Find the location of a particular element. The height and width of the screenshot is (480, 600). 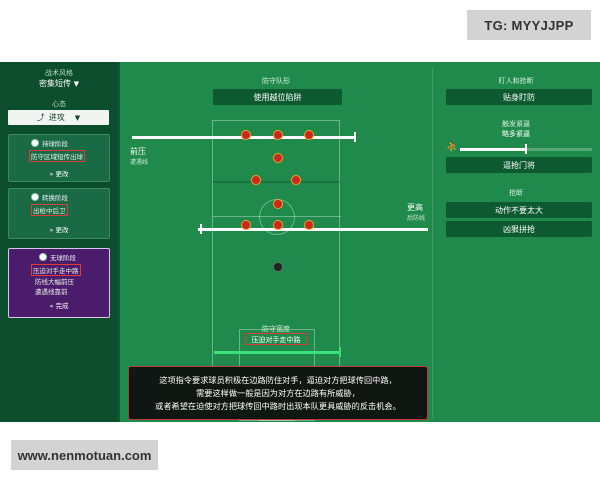

panel-instruction: 防线大幅前压 is located at coordinates (54, 282).